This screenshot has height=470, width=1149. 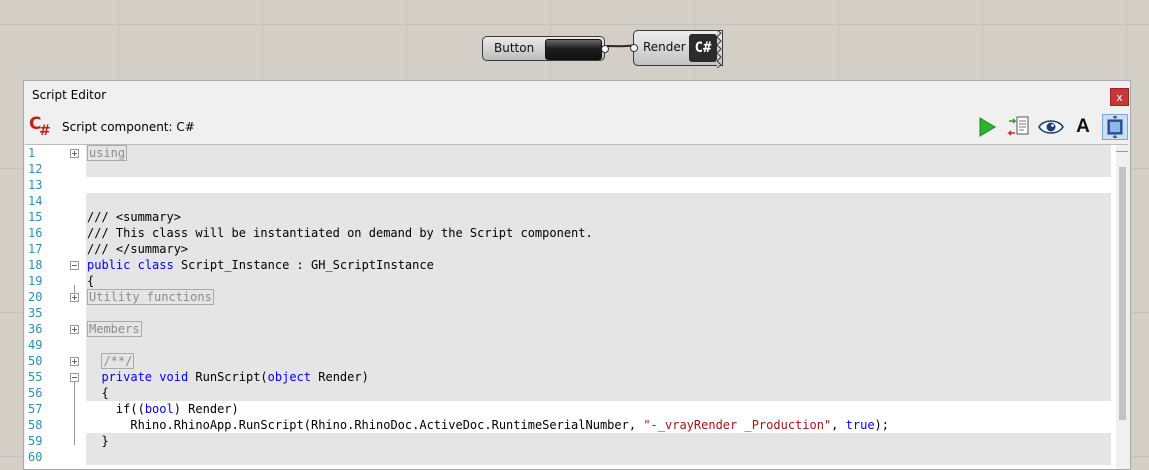 What do you see at coordinates (568, 393) in the screenshot?
I see `code-line: 56 {` at bounding box center [568, 393].